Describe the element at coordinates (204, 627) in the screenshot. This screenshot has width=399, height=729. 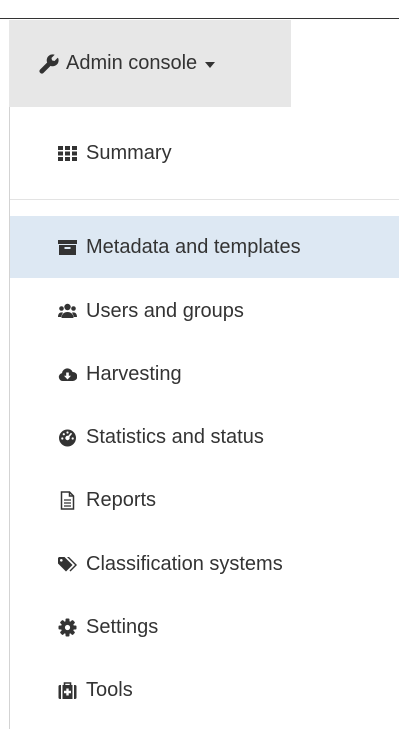
I see `menu-item-settings: Settings` at that location.